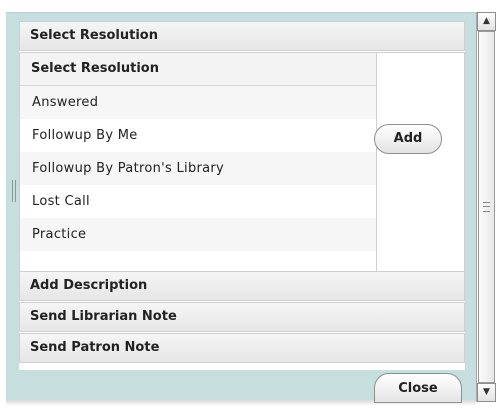  I want to click on select-resolution-section-header: Select Resolution, so click(242, 36).